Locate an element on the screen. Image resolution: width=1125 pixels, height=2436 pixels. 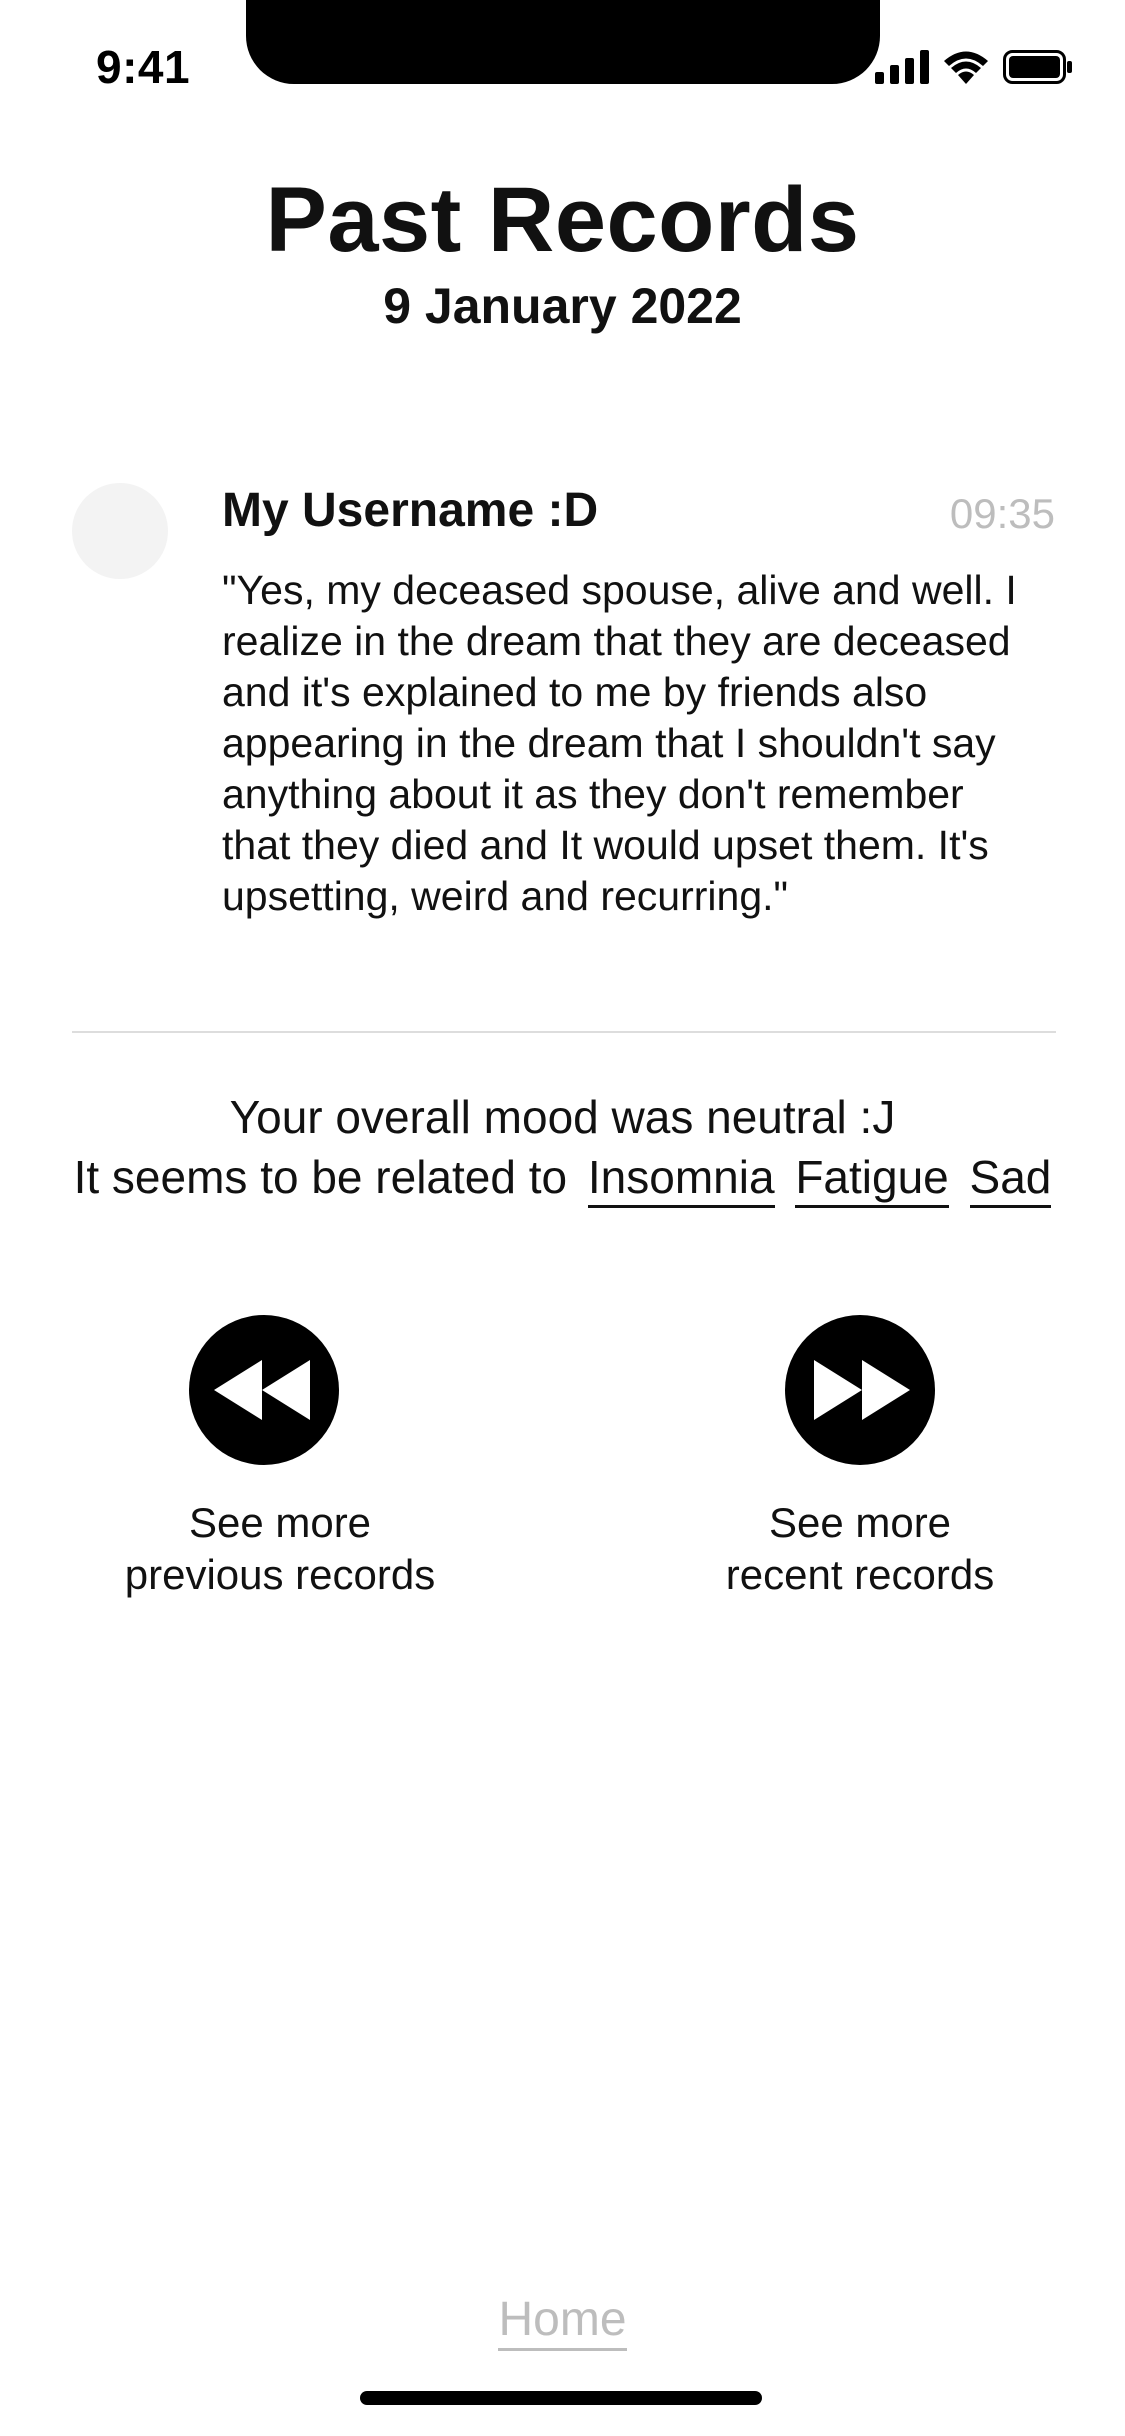
fast-forward-icon is located at coordinates (862, 1390).